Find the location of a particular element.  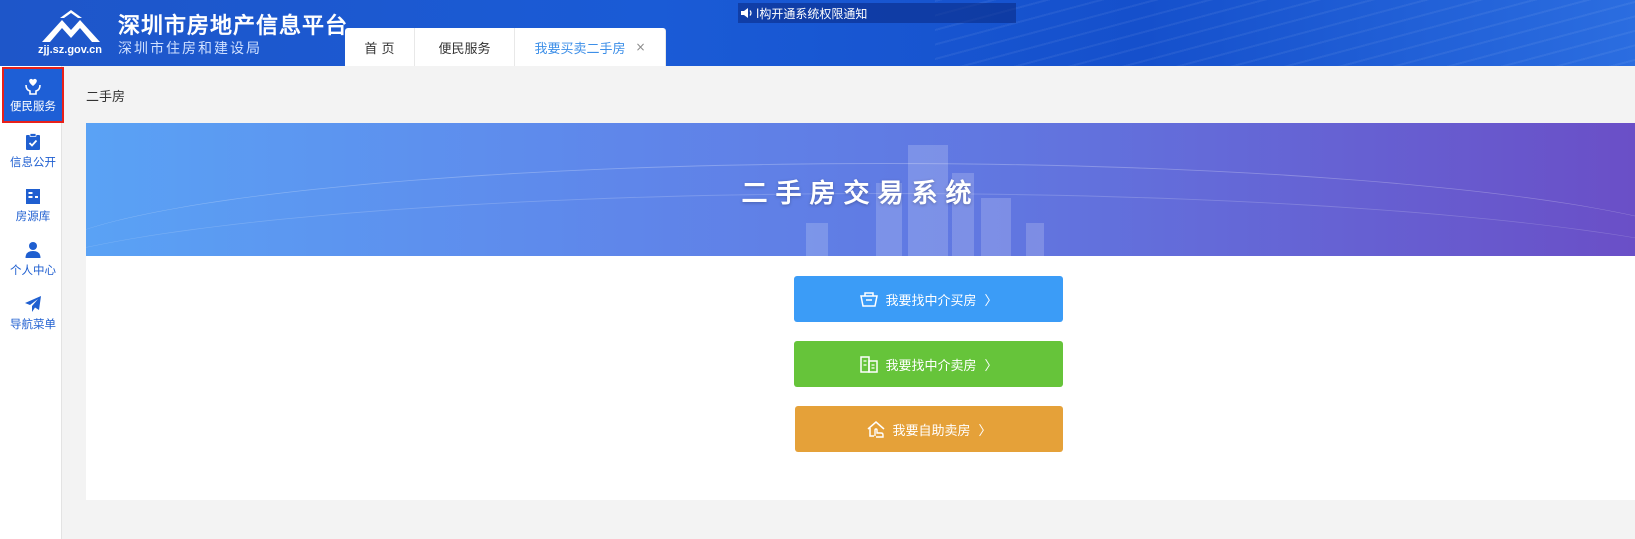

sidebar: 便民服务 信息公开 房源库 个人中心 导航菜单 is located at coordinates (32, 302).